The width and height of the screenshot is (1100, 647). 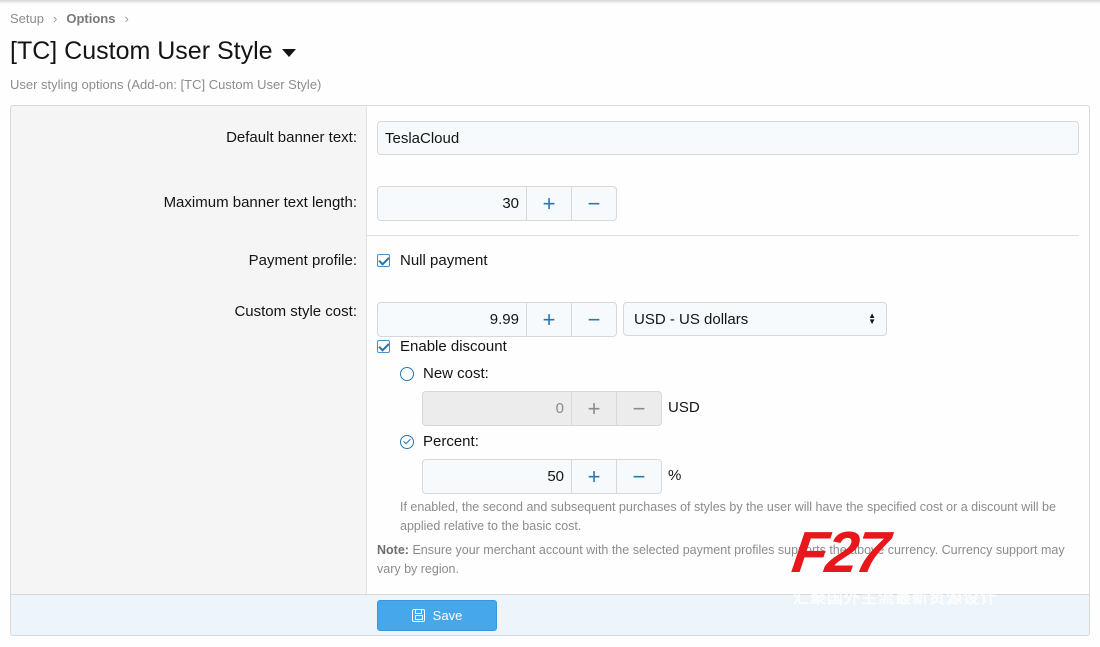 What do you see at coordinates (452, 203) in the screenshot?
I see `max-banner-length-input: 30` at bounding box center [452, 203].